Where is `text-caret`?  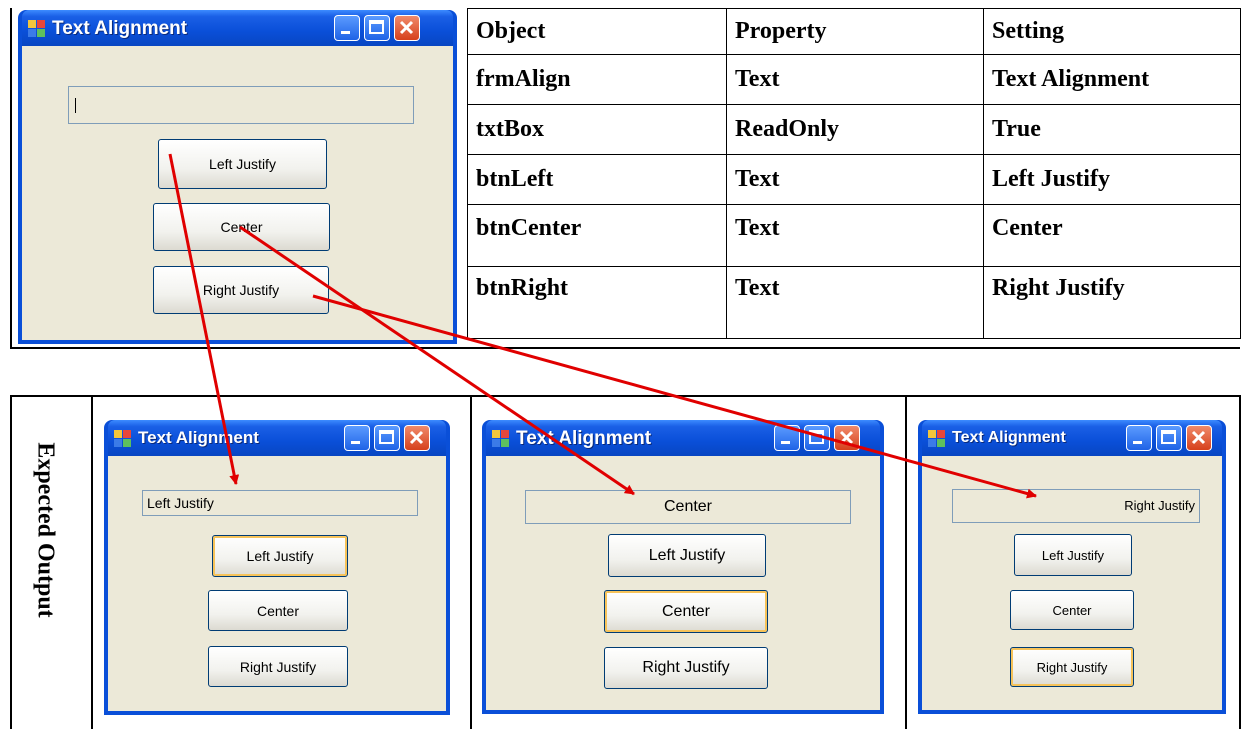
text-caret is located at coordinates (75, 105).